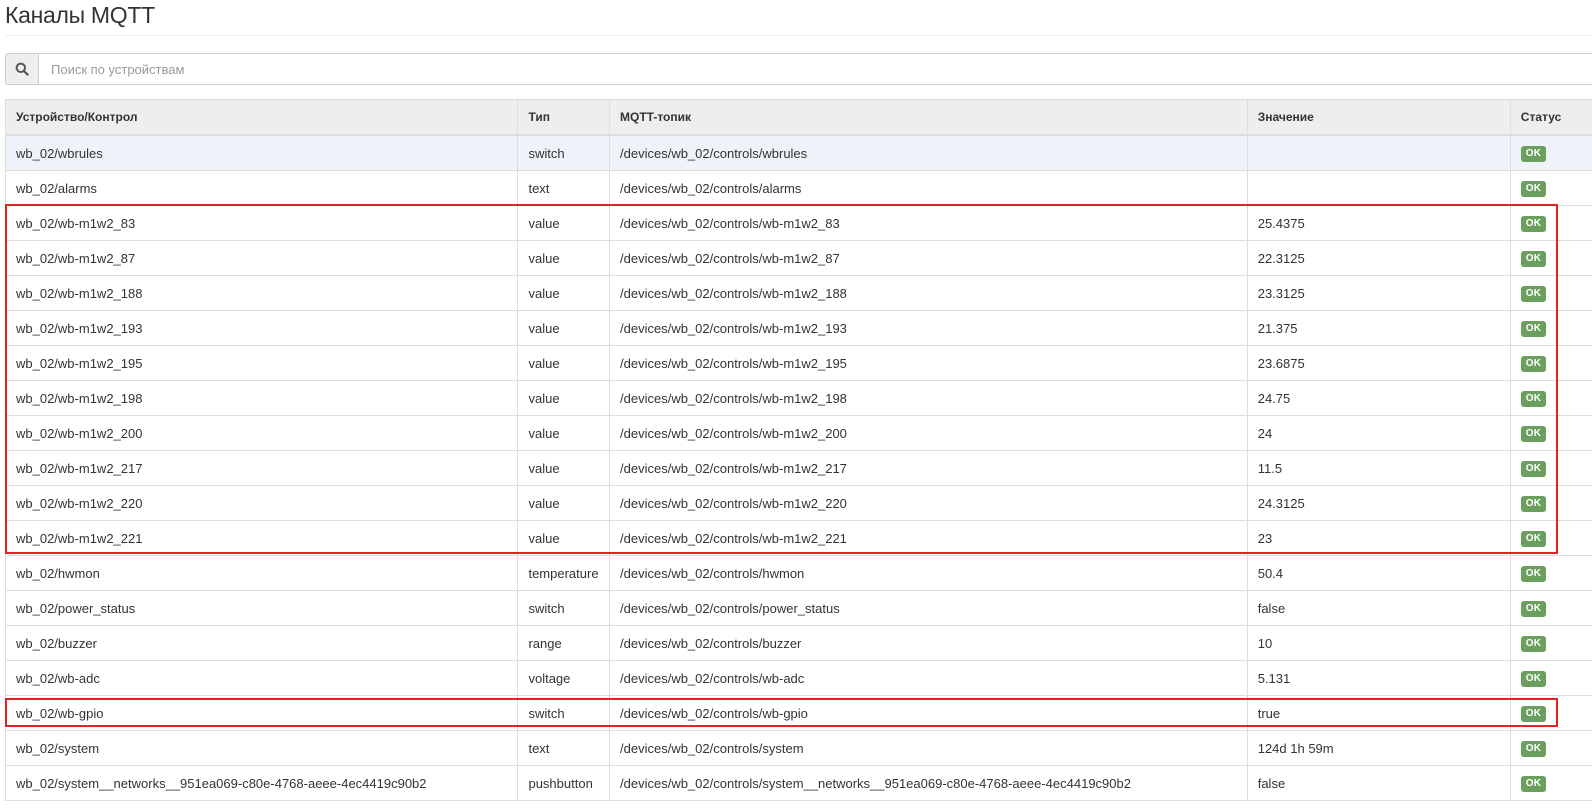  Describe the element at coordinates (1378, 678) in the screenshot. I see `cell-value: 5.131` at that location.